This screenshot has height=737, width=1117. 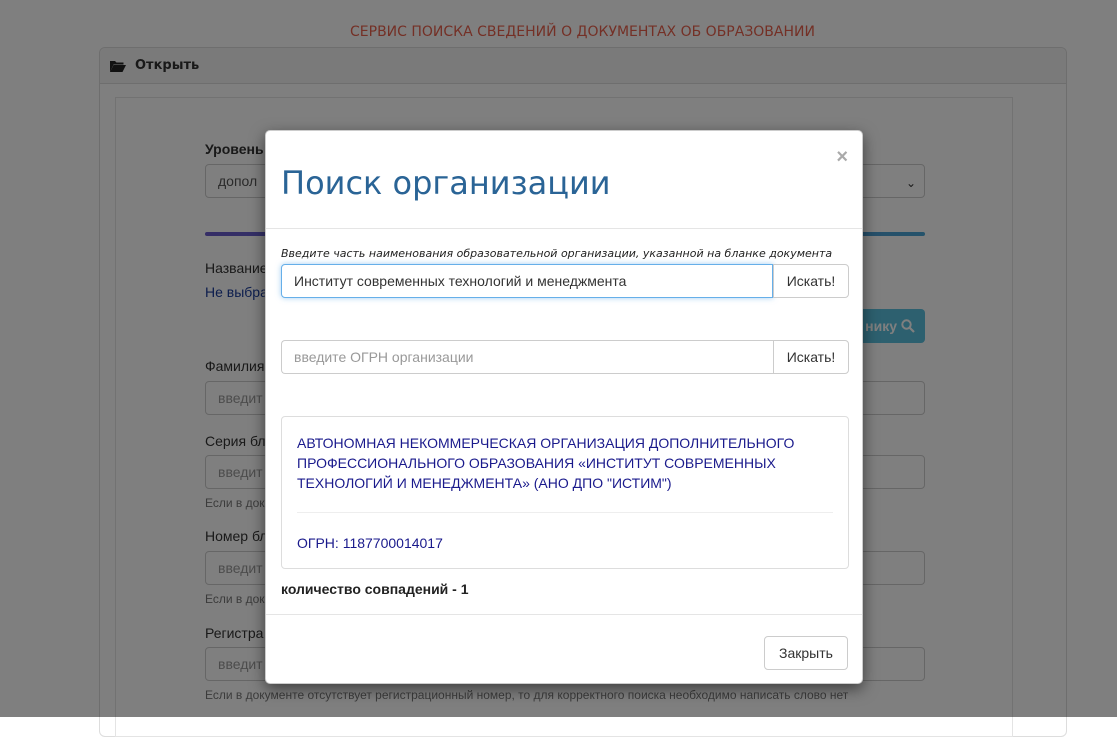 I want to click on modal-title: Поиск организации, so click(x=446, y=183).